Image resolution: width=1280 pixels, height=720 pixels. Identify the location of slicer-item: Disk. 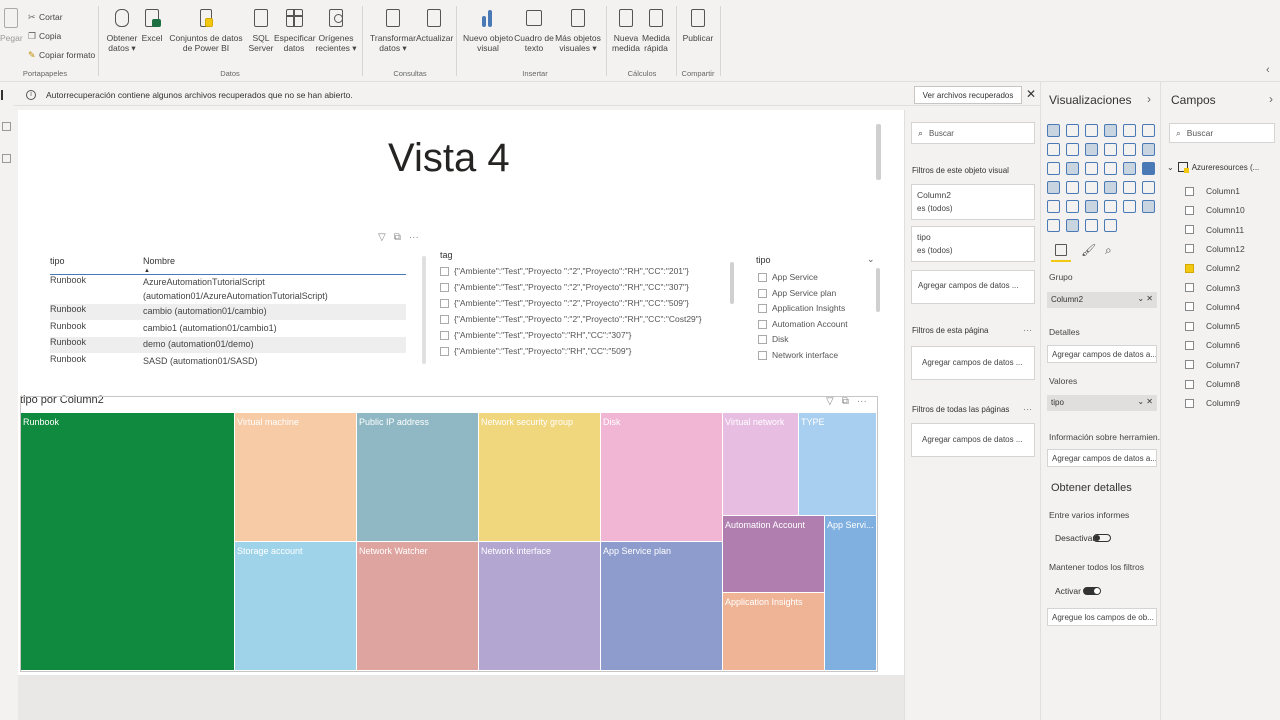
(773, 339).